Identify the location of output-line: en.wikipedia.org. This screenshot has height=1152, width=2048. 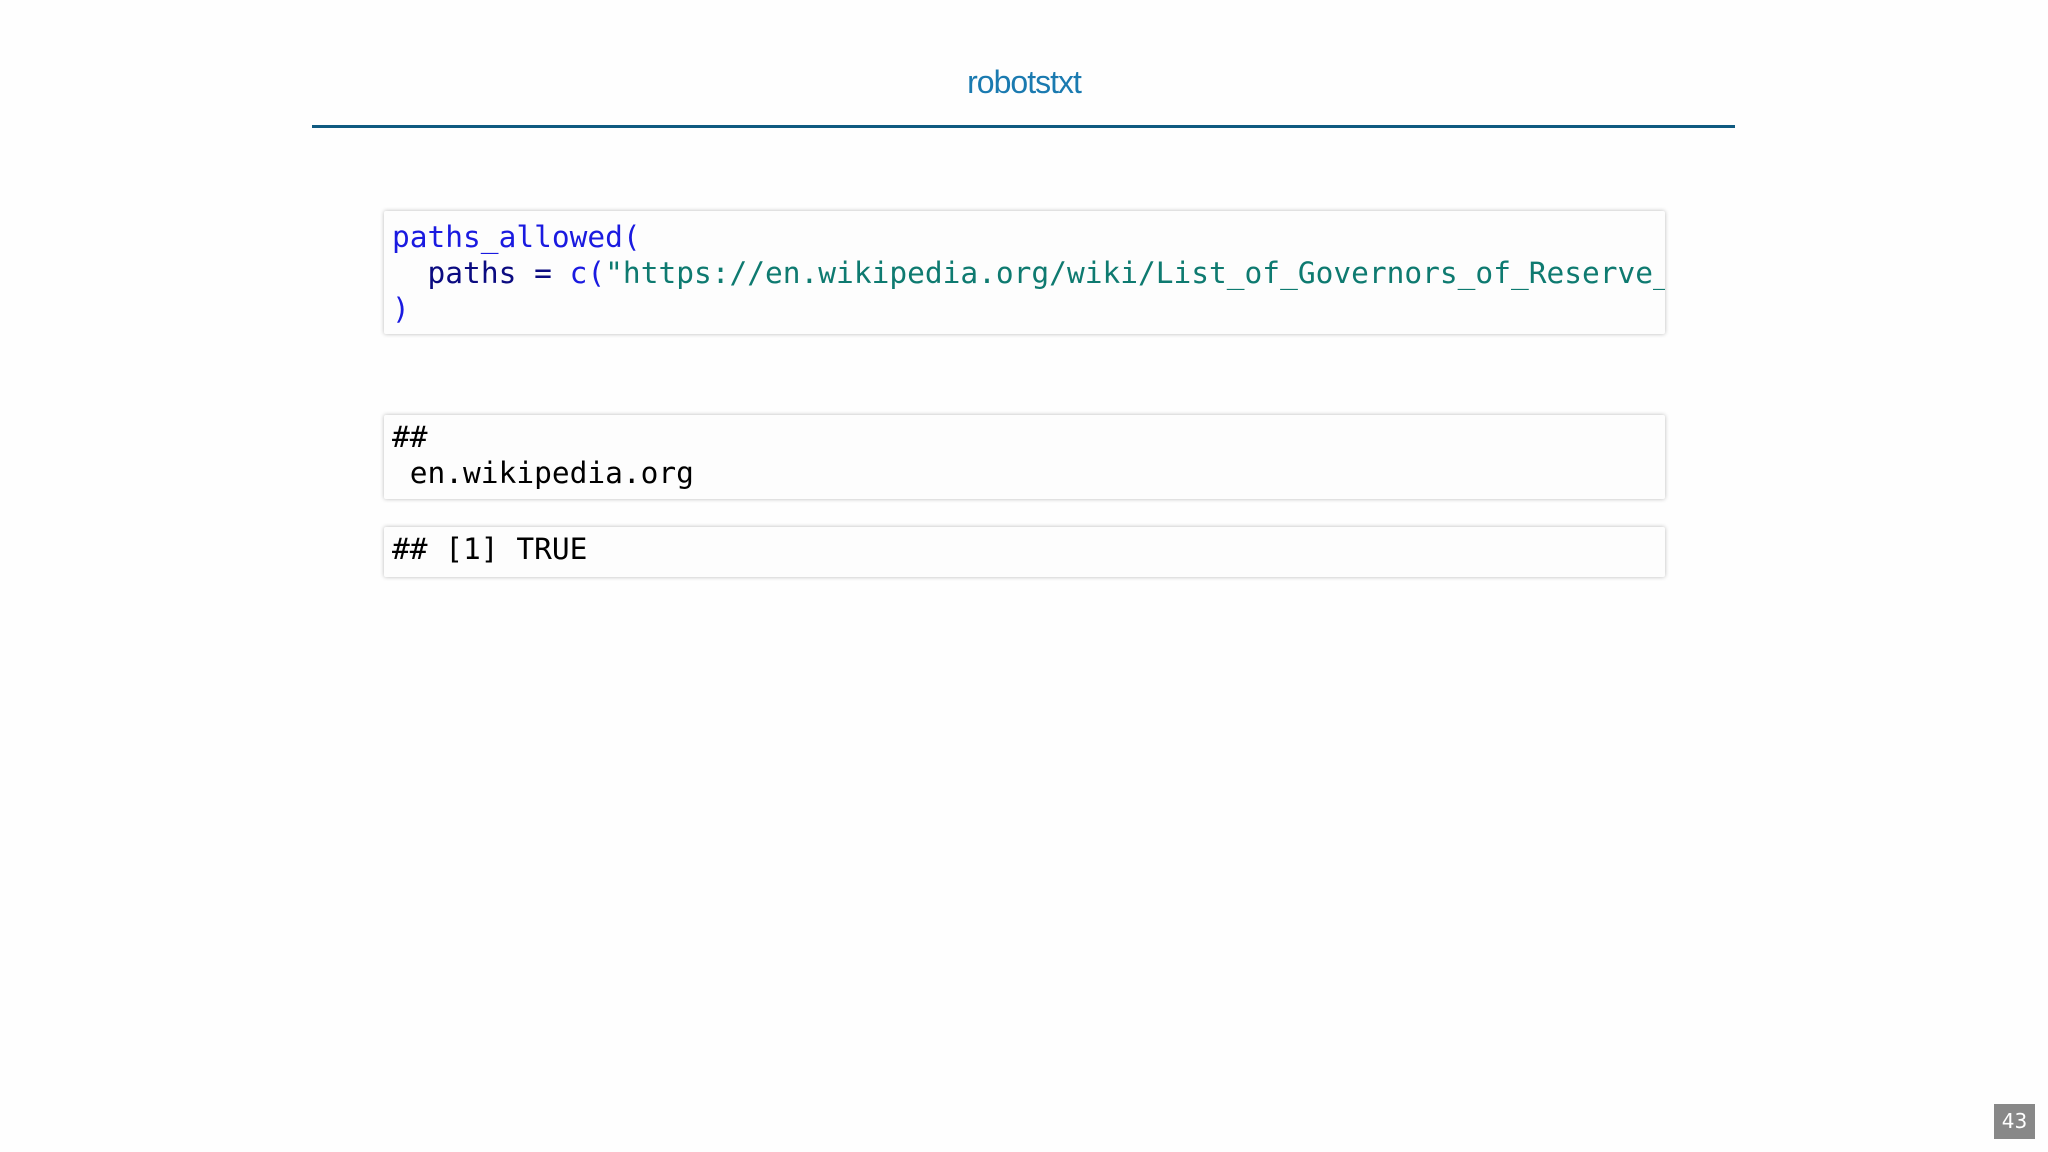
(543, 473).